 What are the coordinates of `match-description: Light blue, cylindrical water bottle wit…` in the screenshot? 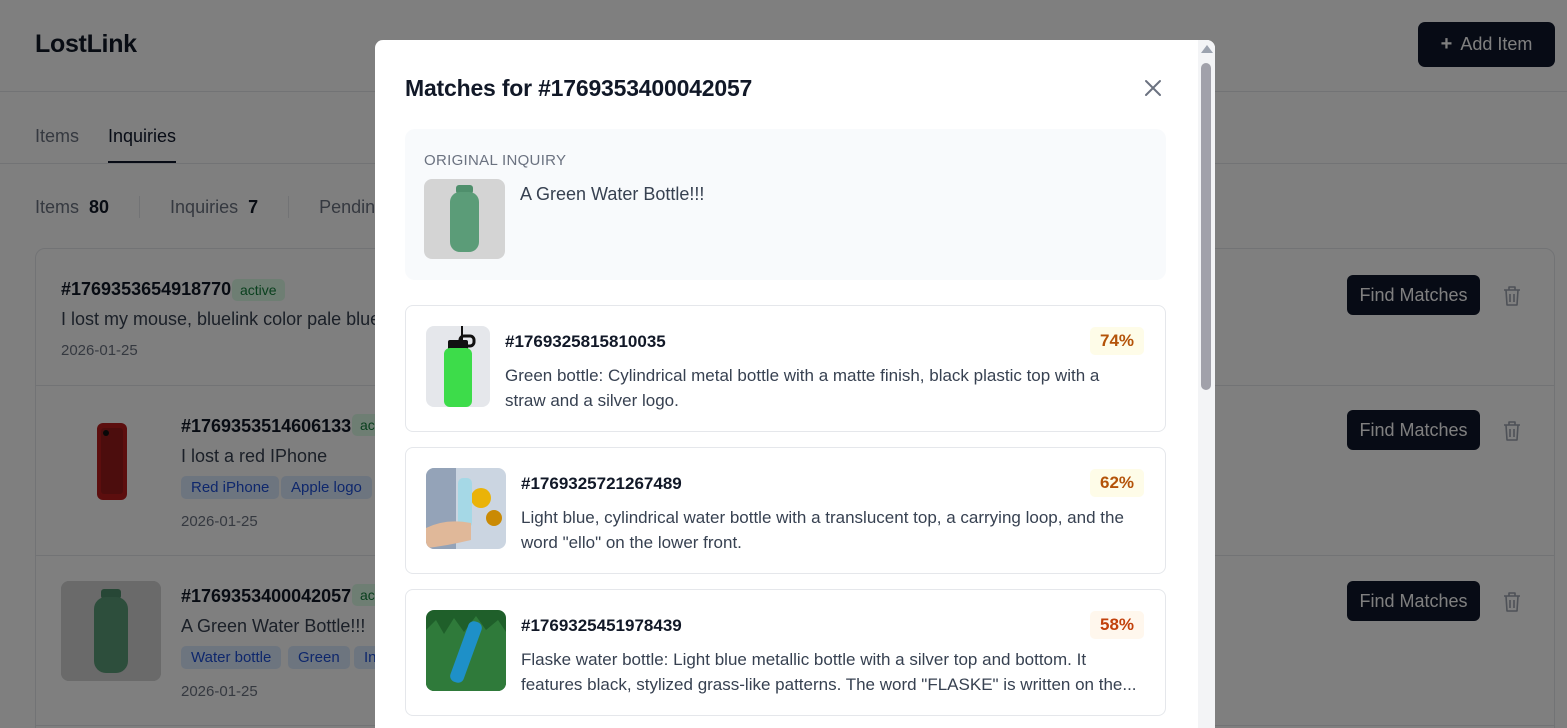 It's located at (822, 530).